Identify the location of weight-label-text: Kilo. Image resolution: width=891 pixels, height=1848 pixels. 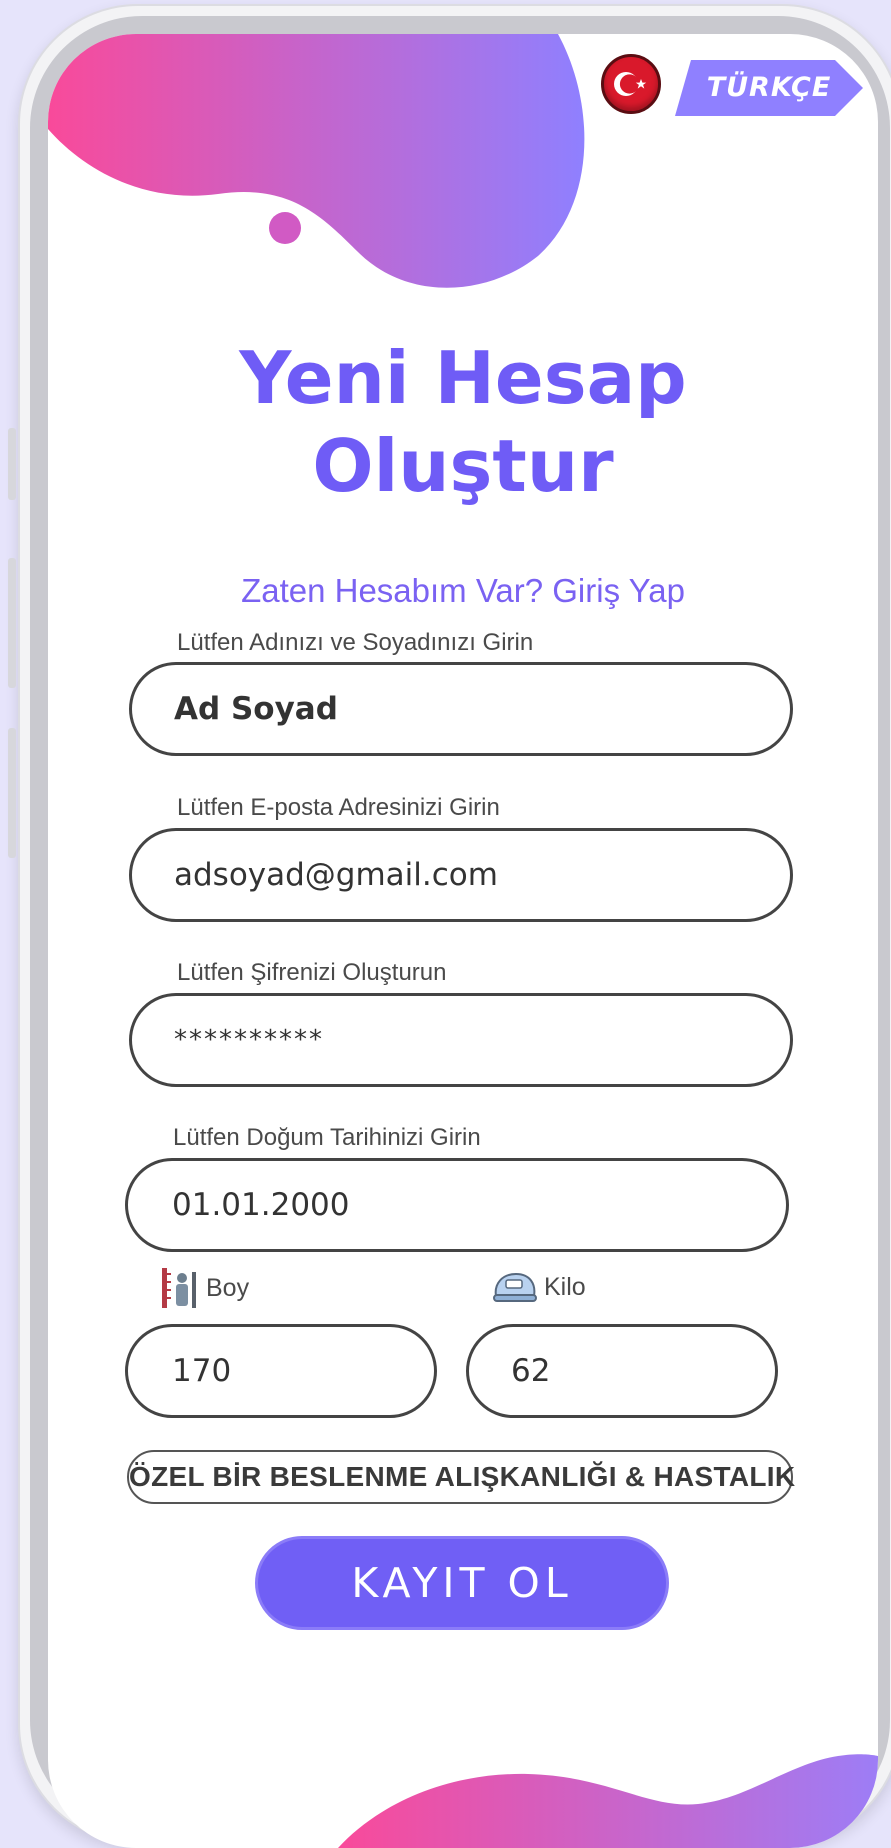
(565, 1286).